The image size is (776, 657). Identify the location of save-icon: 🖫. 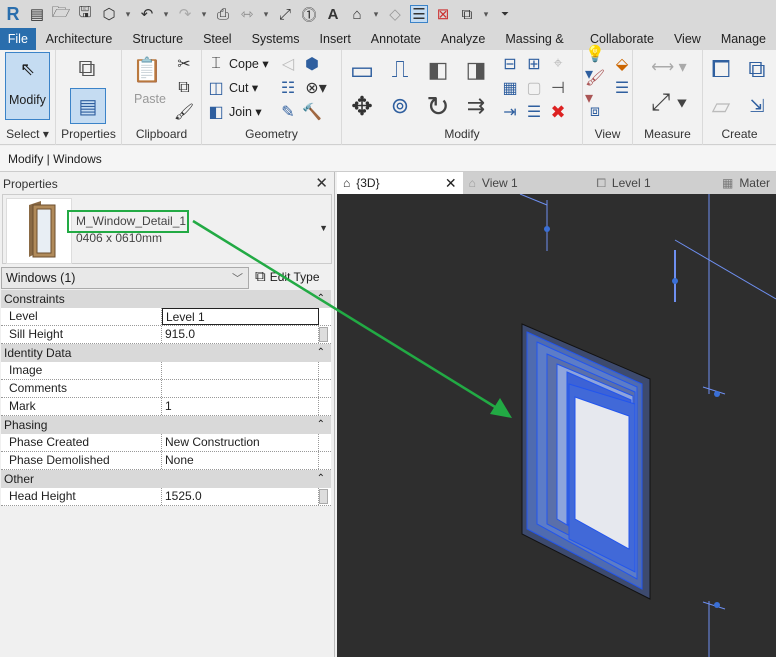
(85, 13).